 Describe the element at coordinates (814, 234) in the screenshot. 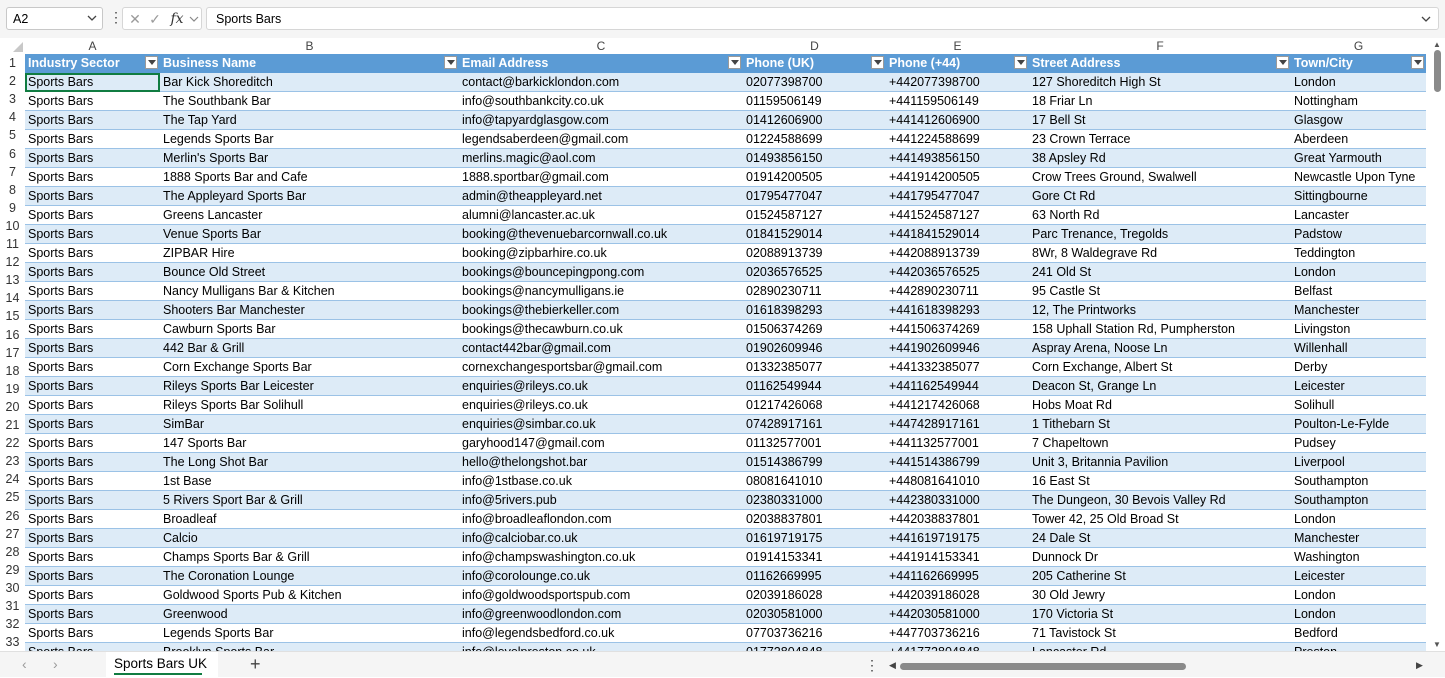

I see `cell: 01841529014` at that location.